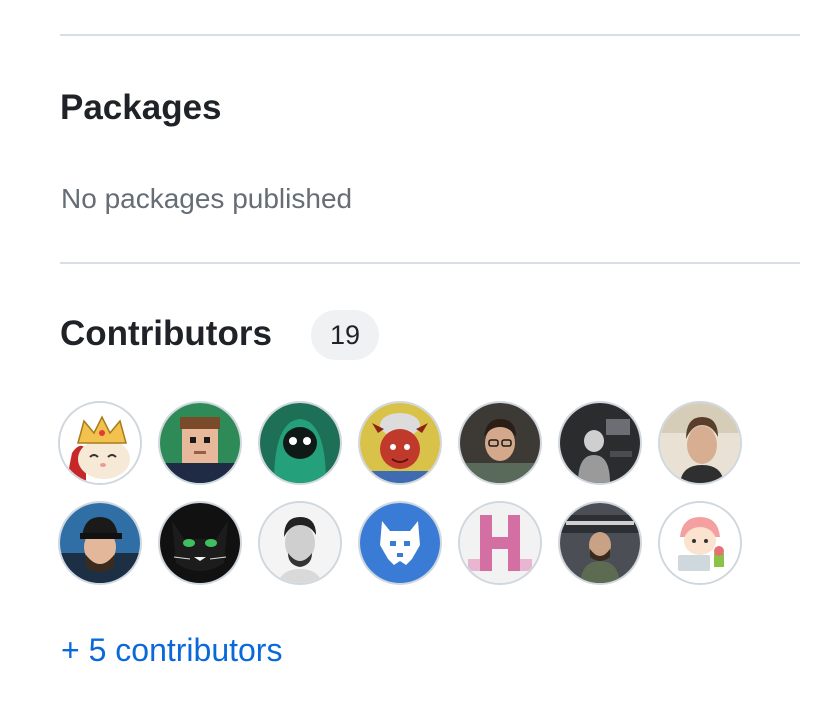  Describe the element at coordinates (600, 443) in the screenshot. I see `desk-photo-avatar-icon` at that location.